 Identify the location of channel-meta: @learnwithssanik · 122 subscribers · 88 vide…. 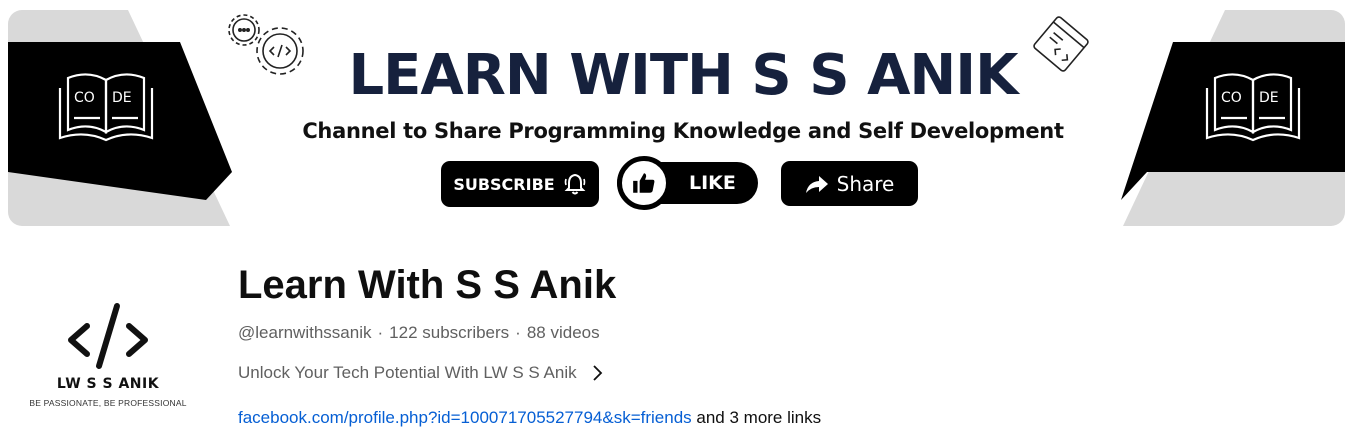
(419, 333).